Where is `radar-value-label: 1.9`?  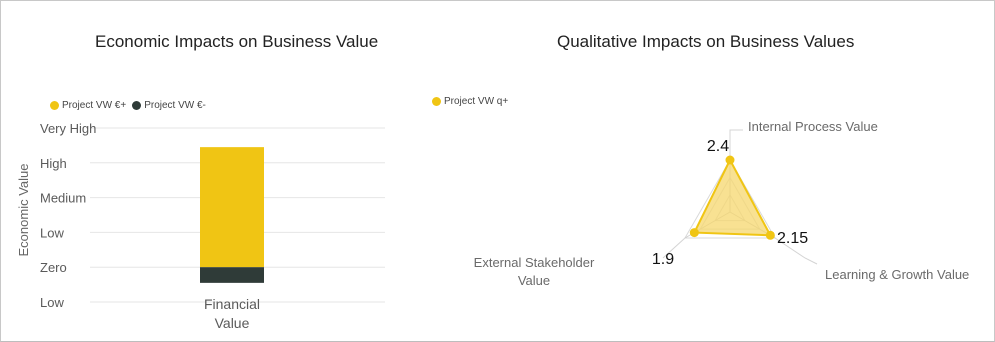 radar-value-label: 1.9 is located at coordinates (663, 259).